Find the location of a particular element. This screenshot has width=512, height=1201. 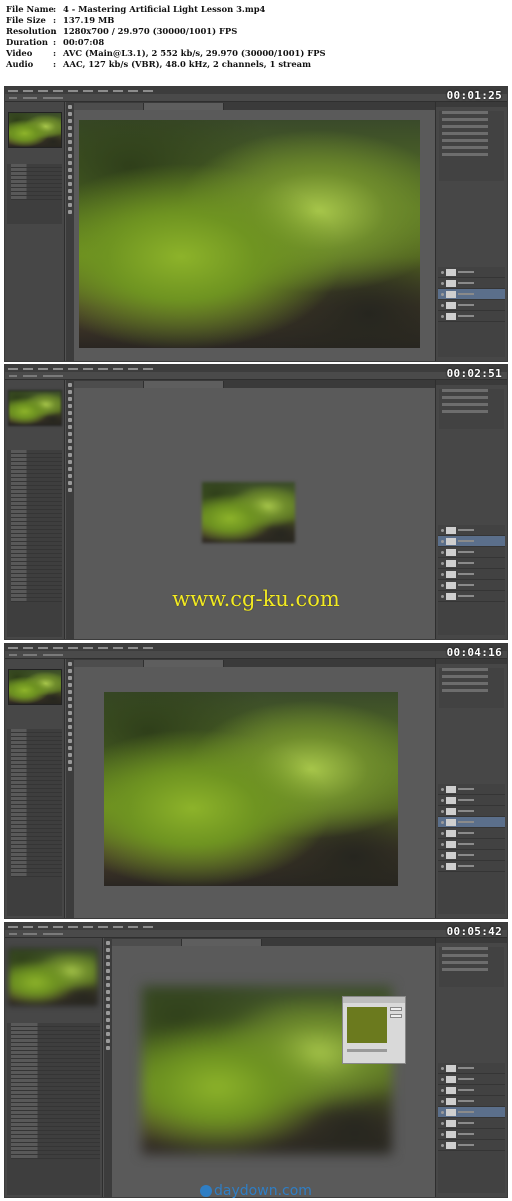

info-value: 137.19 MB is located at coordinates (89, 20).